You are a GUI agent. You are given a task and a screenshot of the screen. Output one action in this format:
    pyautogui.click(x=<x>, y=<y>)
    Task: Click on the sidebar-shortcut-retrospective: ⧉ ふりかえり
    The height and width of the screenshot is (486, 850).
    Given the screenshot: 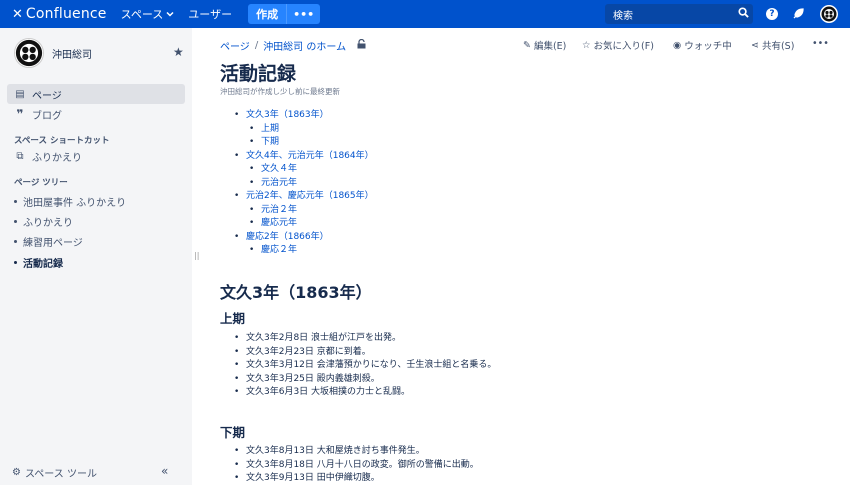 What is the action you would take?
    pyautogui.click(x=96, y=156)
    